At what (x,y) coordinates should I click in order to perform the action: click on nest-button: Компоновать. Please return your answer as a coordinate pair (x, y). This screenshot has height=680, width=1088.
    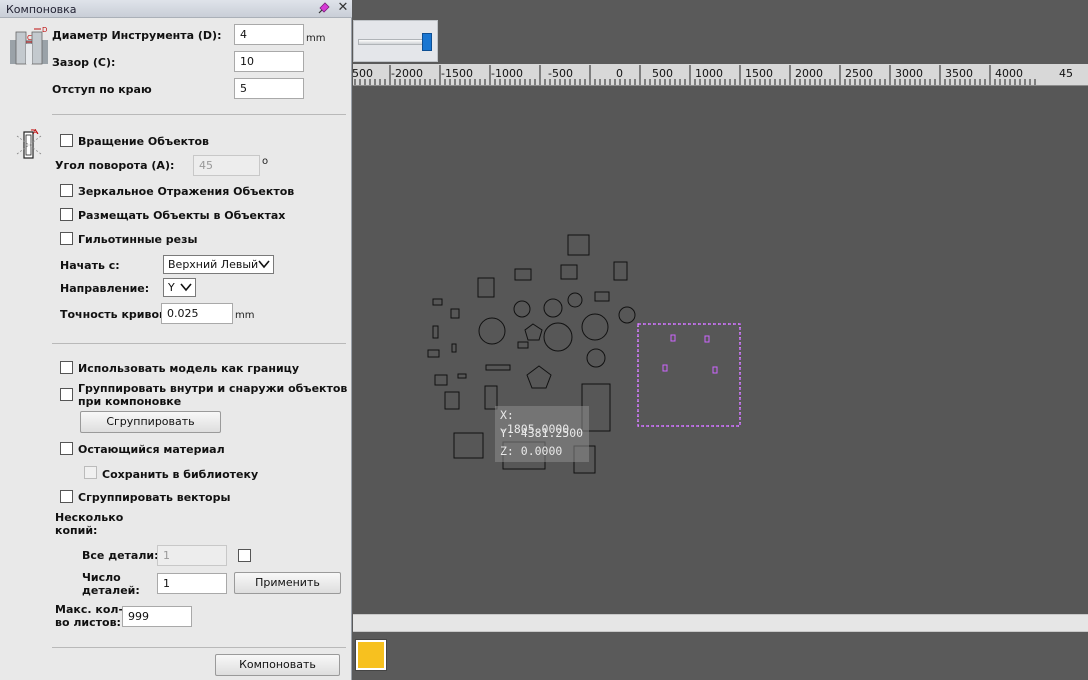
    Looking at the image, I should click on (277, 665).